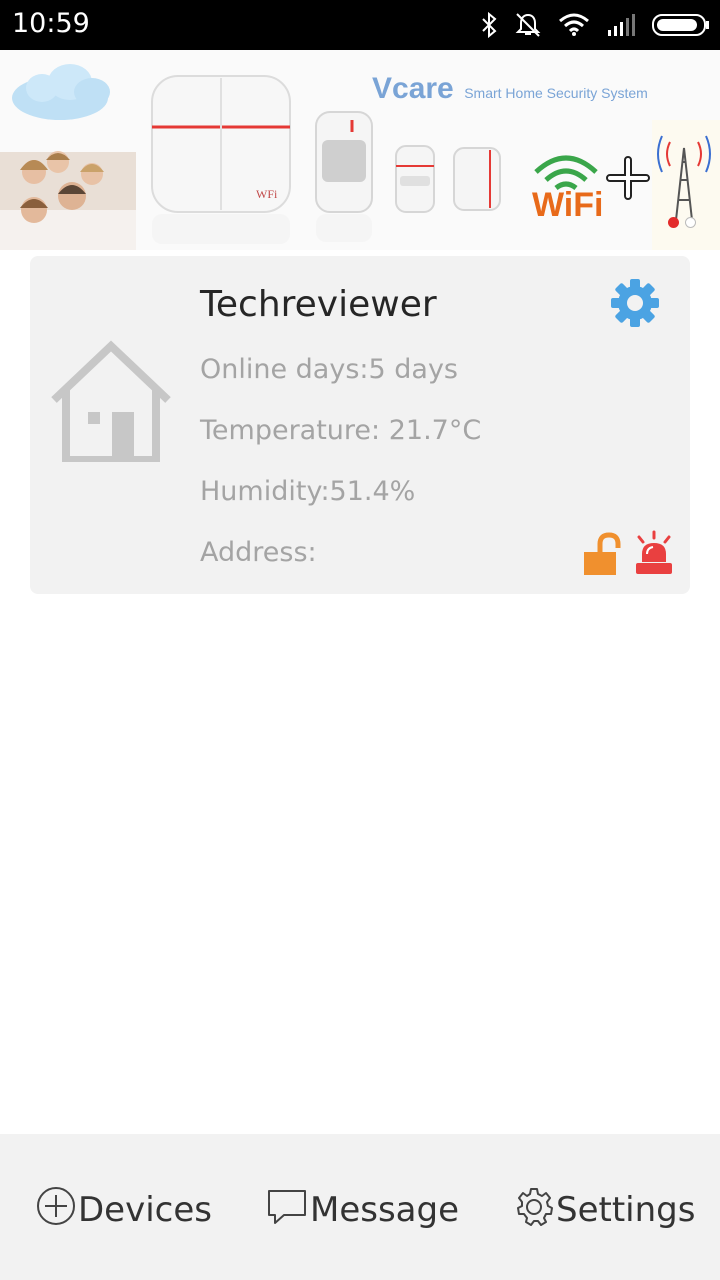  Describe the element at coordinates (341, 430) in the screenshot. I see `temperature-text: Temperature: 21.7°C` at that location.